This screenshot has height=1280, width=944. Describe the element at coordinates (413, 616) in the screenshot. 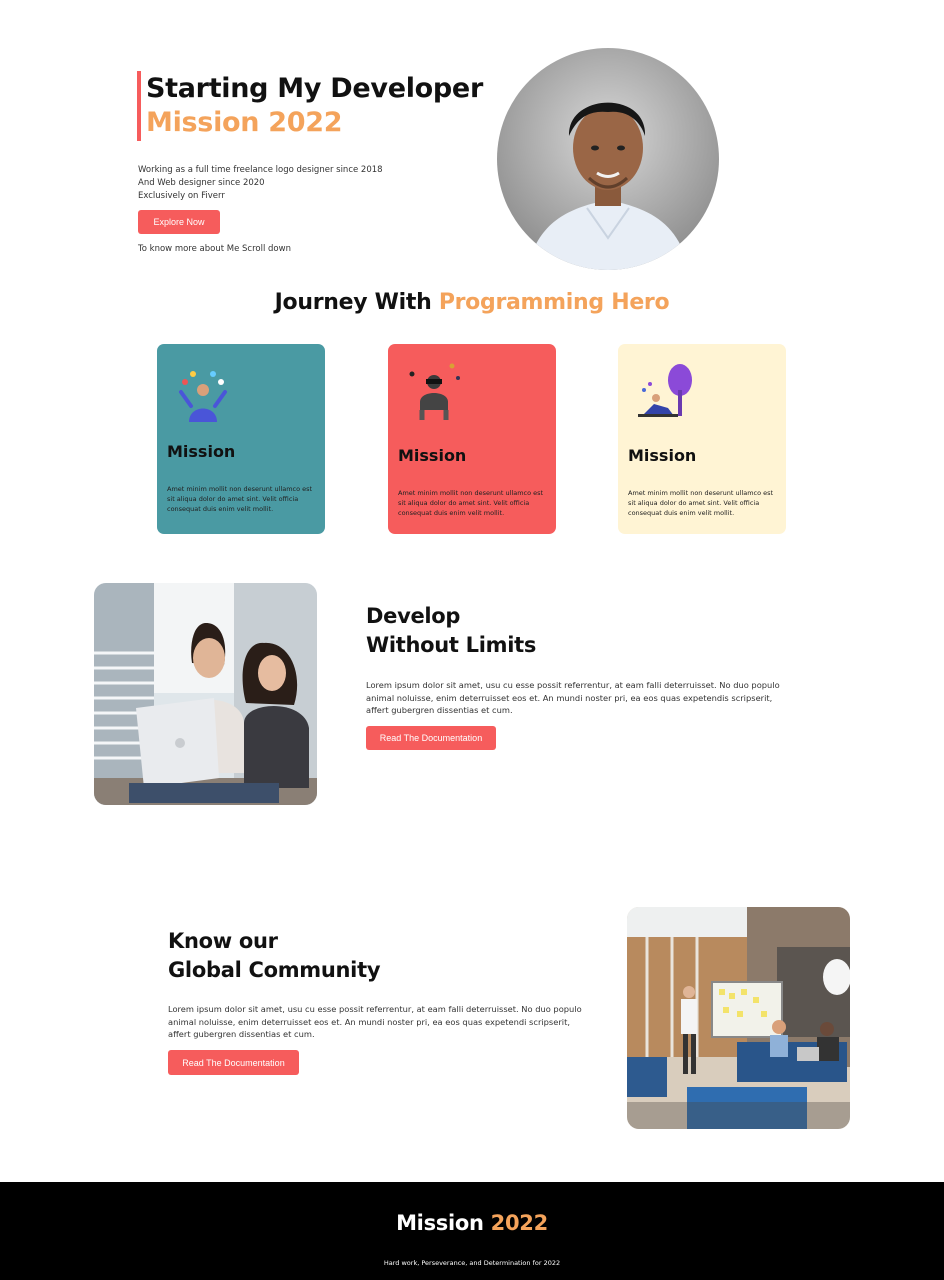

I see `develop-title-line1: Develop` at that location.